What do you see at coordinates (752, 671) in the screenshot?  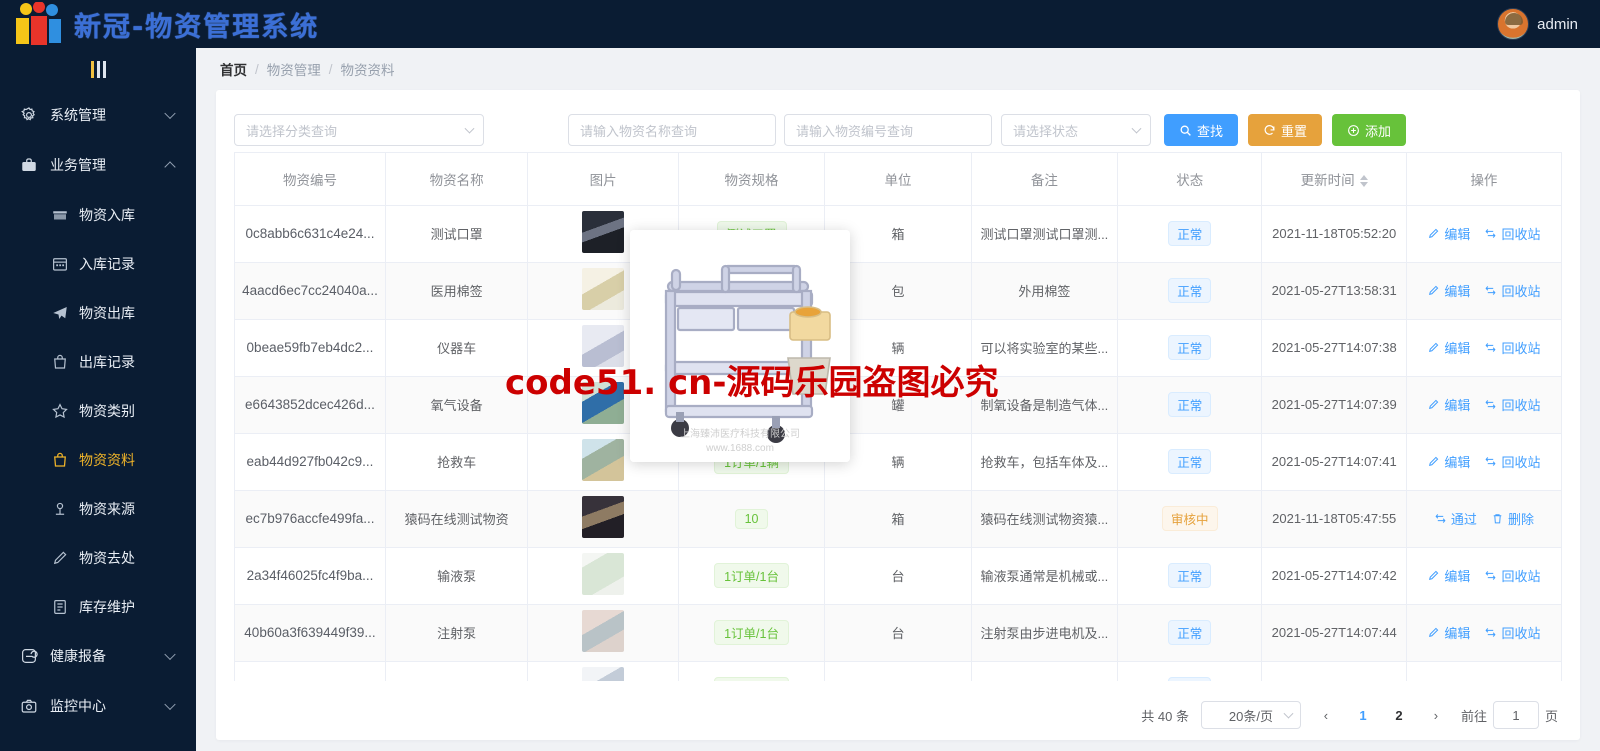 I see `cell-spec: 1订单/1台` at bounding box center [752, 671].